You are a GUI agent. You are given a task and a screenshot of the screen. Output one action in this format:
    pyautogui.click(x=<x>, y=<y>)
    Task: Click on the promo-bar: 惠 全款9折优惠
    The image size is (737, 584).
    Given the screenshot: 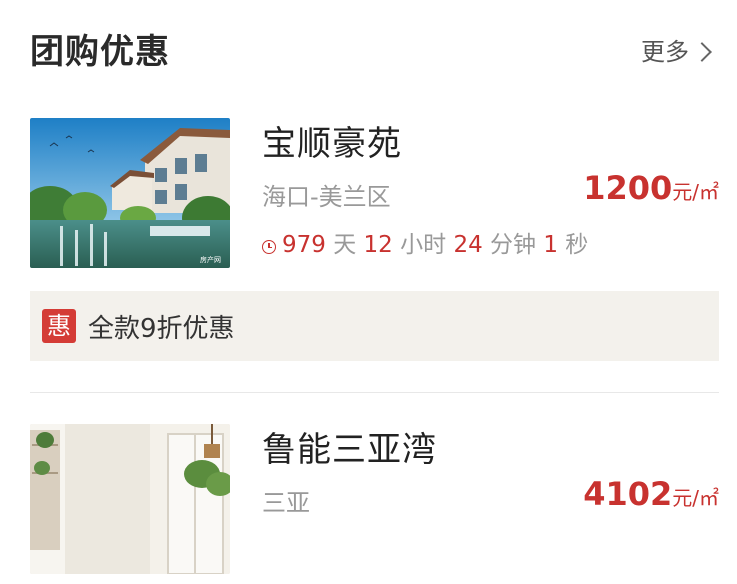 What is the action you would take?
    pyautogui.click(x=374, y=326)
    